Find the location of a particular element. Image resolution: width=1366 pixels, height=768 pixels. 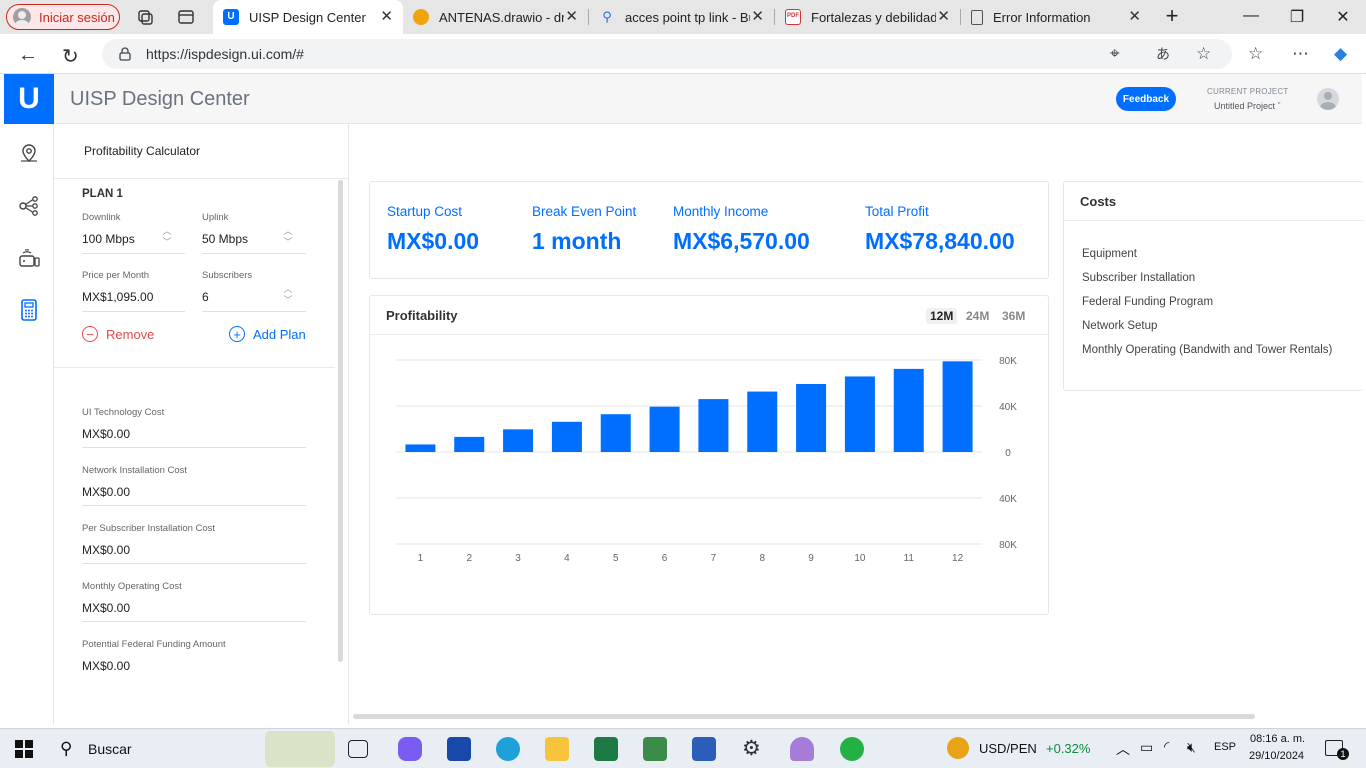

x-tick-label: 6 is located at coordinates (665, 558).